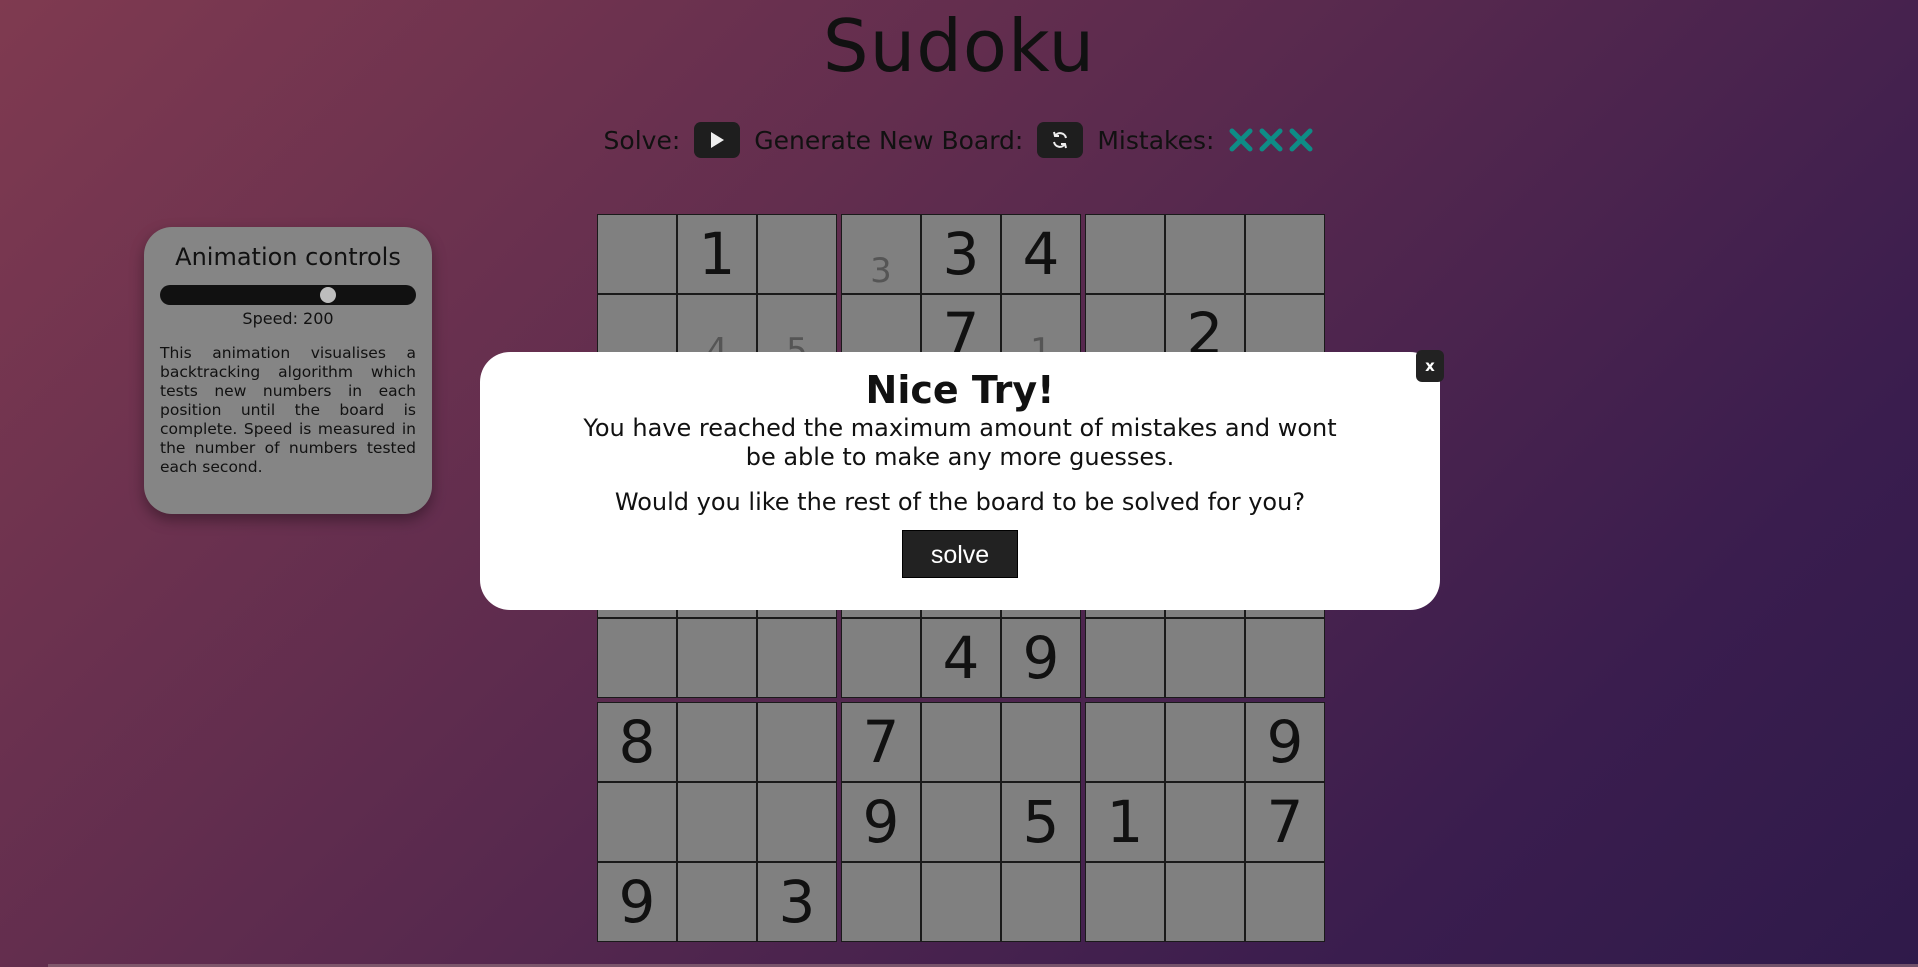  I want to click on mistakes-indicator, so click(1271, 140).